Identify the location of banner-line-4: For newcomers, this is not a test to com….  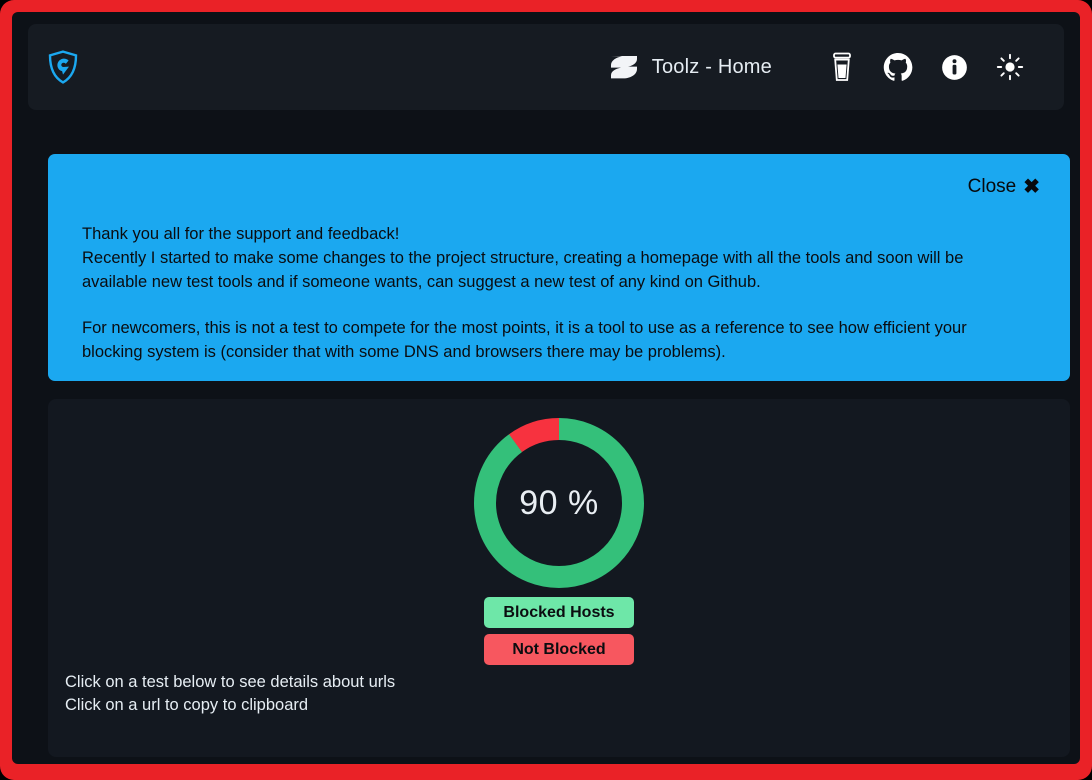
(524, 328).